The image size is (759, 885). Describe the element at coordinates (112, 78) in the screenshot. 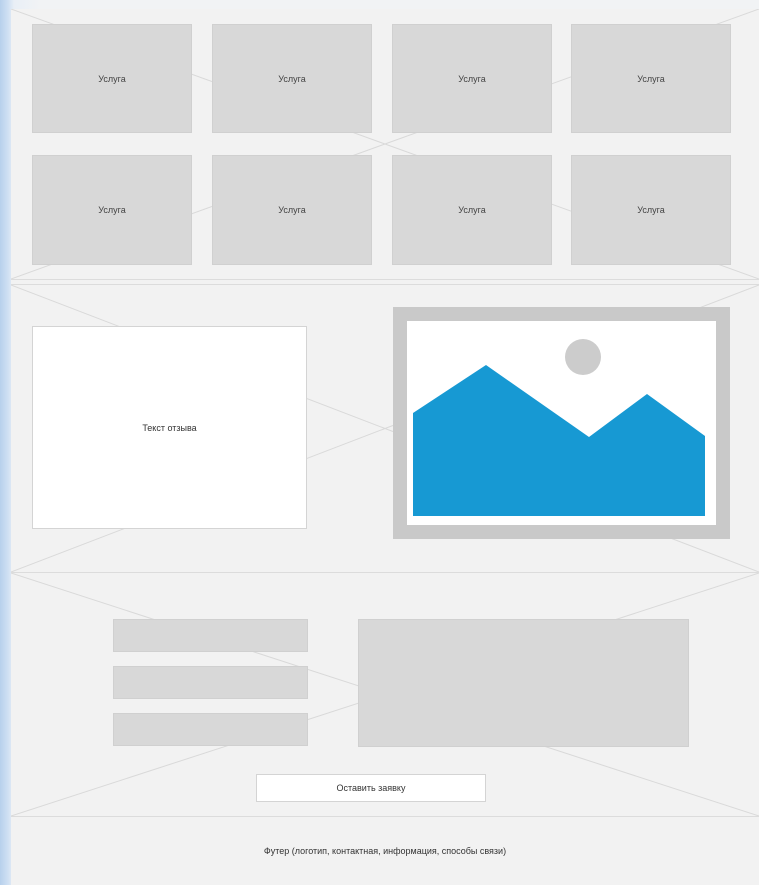

I see `service-tile-1: Услуга` at that location.